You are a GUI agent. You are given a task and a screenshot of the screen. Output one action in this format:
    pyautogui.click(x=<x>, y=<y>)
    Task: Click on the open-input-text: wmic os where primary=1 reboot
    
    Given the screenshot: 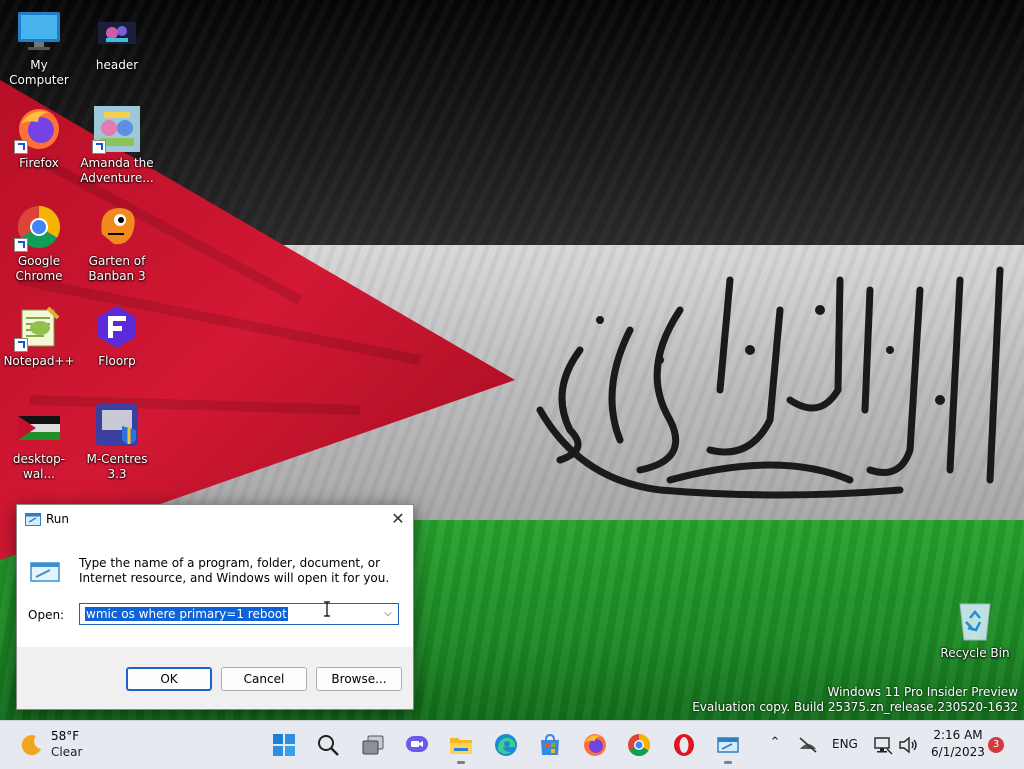 What is the action you would take?
    pyautogui.click(x=186, y=614)
    